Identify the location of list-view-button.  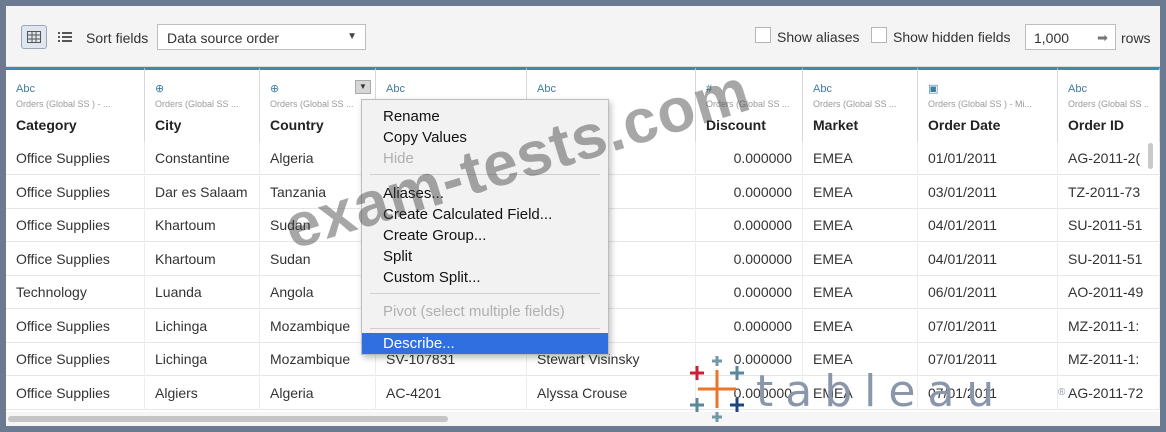
(65, 37).